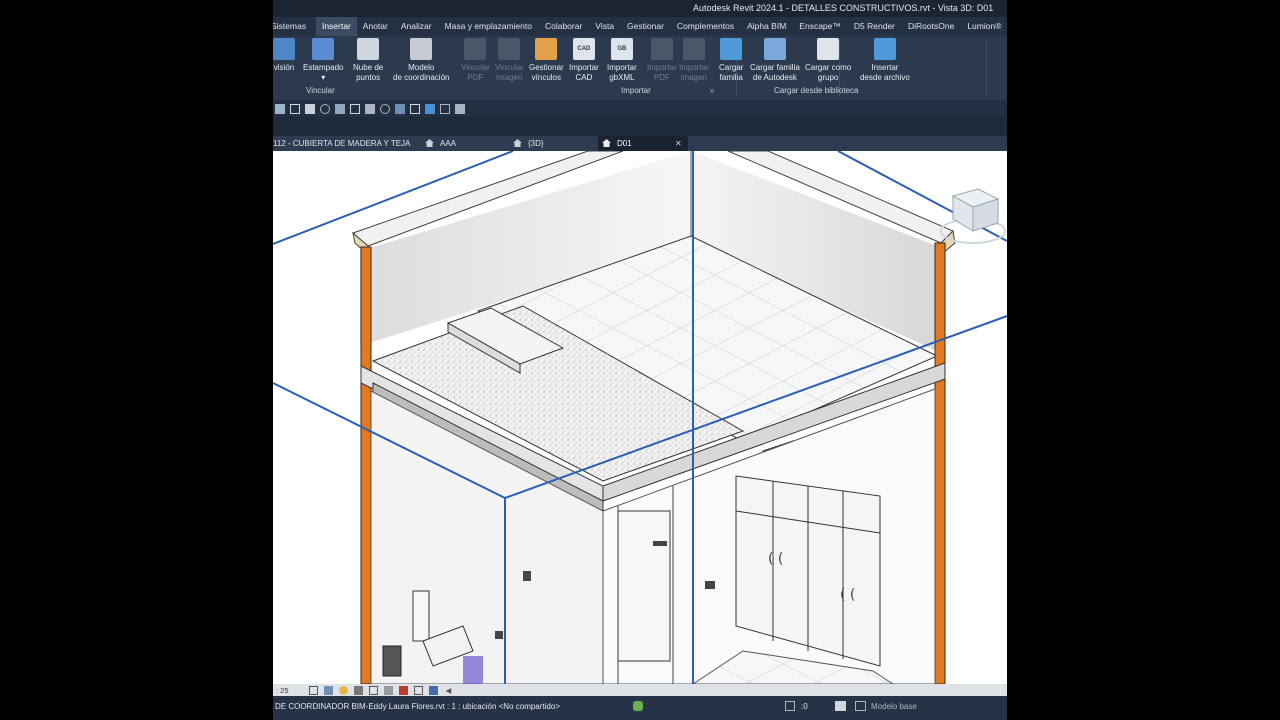  Describe the element at coordinates (509, 60) in the screenshot. I see `link-image-button: Vincular imagen` at that location.